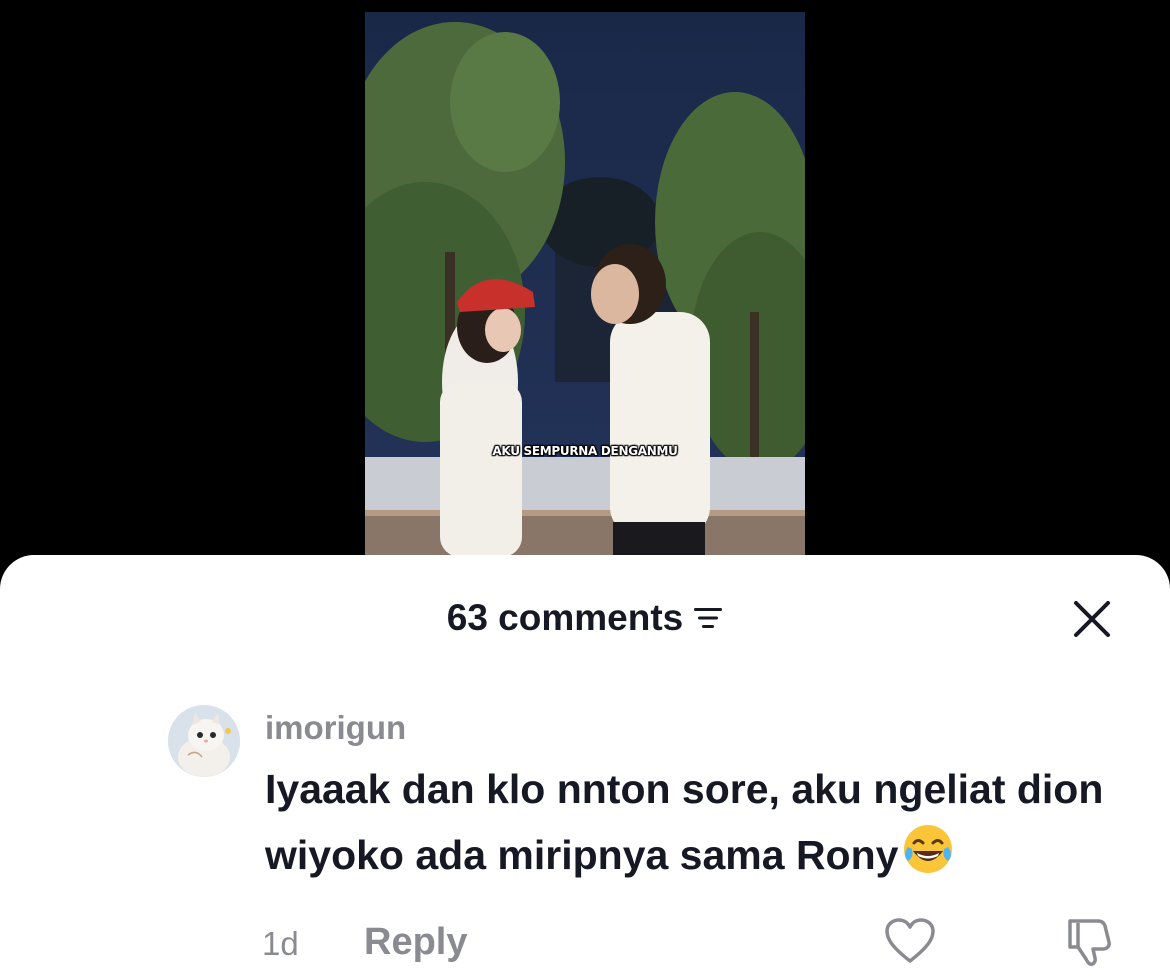  I want to click on comments-header: 63 comments, so click(585, 618).